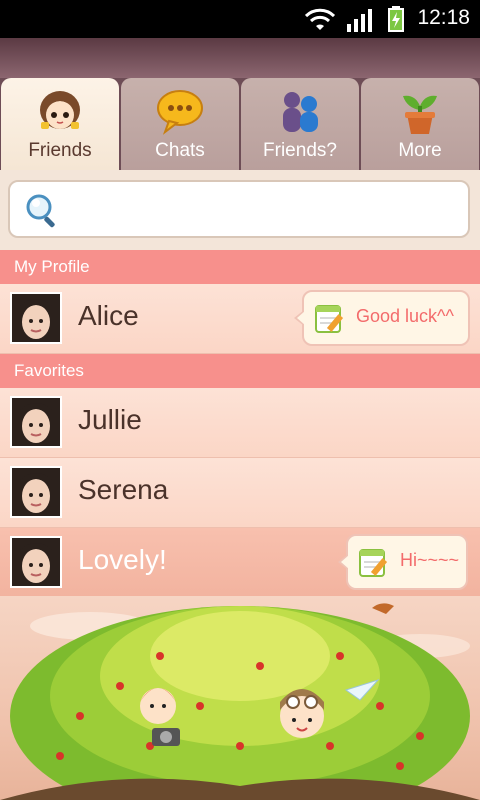 This screenshot has width=480, height=800. I want to click on contact-name: Serena, so click(123, 489).